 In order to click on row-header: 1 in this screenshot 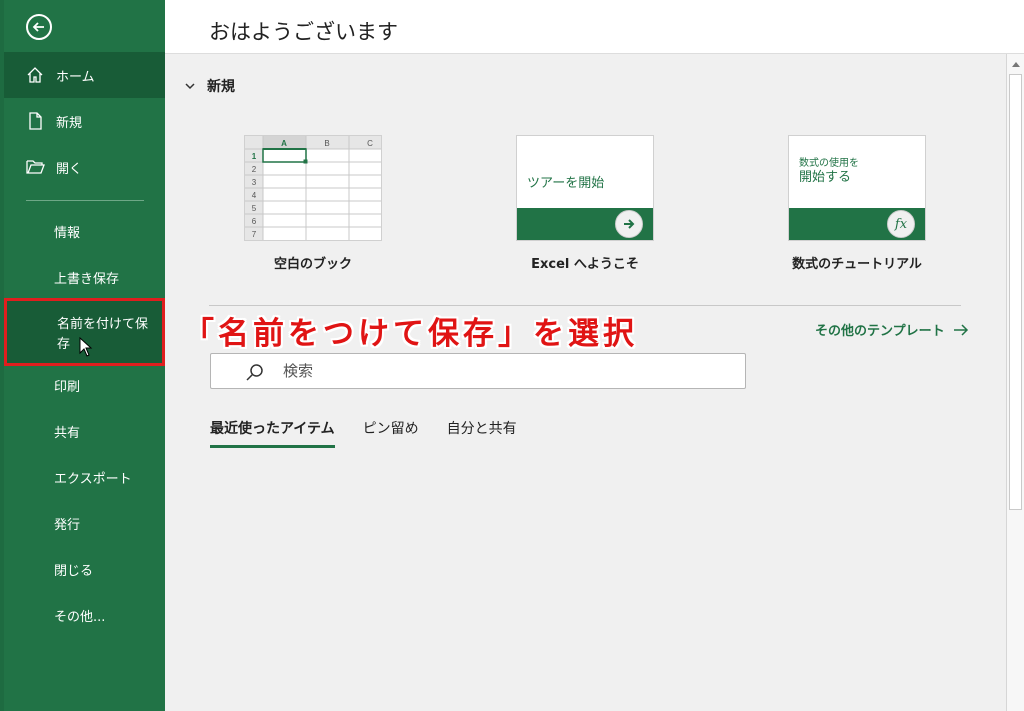, I will do `click(254, 156)`.